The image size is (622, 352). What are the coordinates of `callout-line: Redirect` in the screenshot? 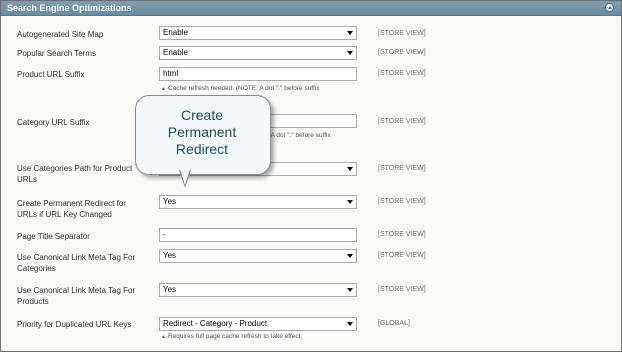 It's located at (202, 149).